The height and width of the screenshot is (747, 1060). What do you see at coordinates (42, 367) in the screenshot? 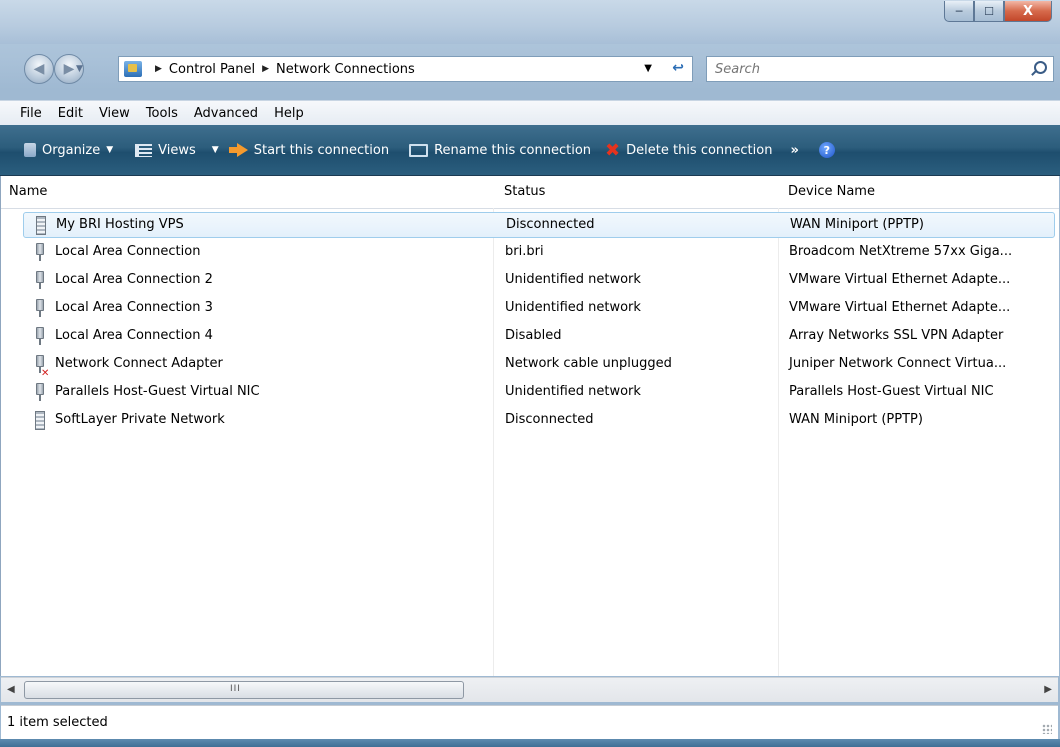
I see `lan-plug-unplugged-icon: ✕` at bounding box center [42, 367].